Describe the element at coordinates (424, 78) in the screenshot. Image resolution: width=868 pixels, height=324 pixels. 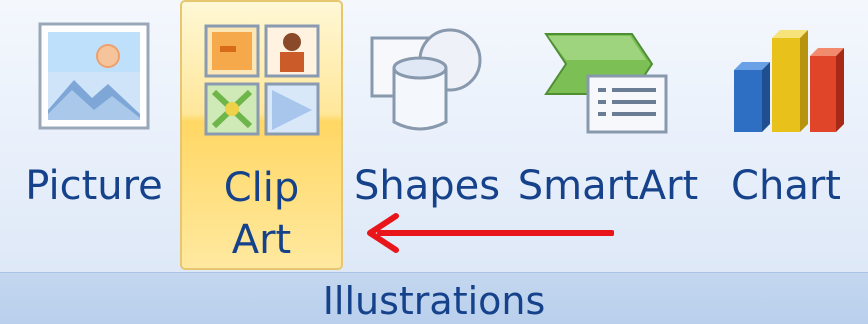
I see `shapes-icon` at that location.